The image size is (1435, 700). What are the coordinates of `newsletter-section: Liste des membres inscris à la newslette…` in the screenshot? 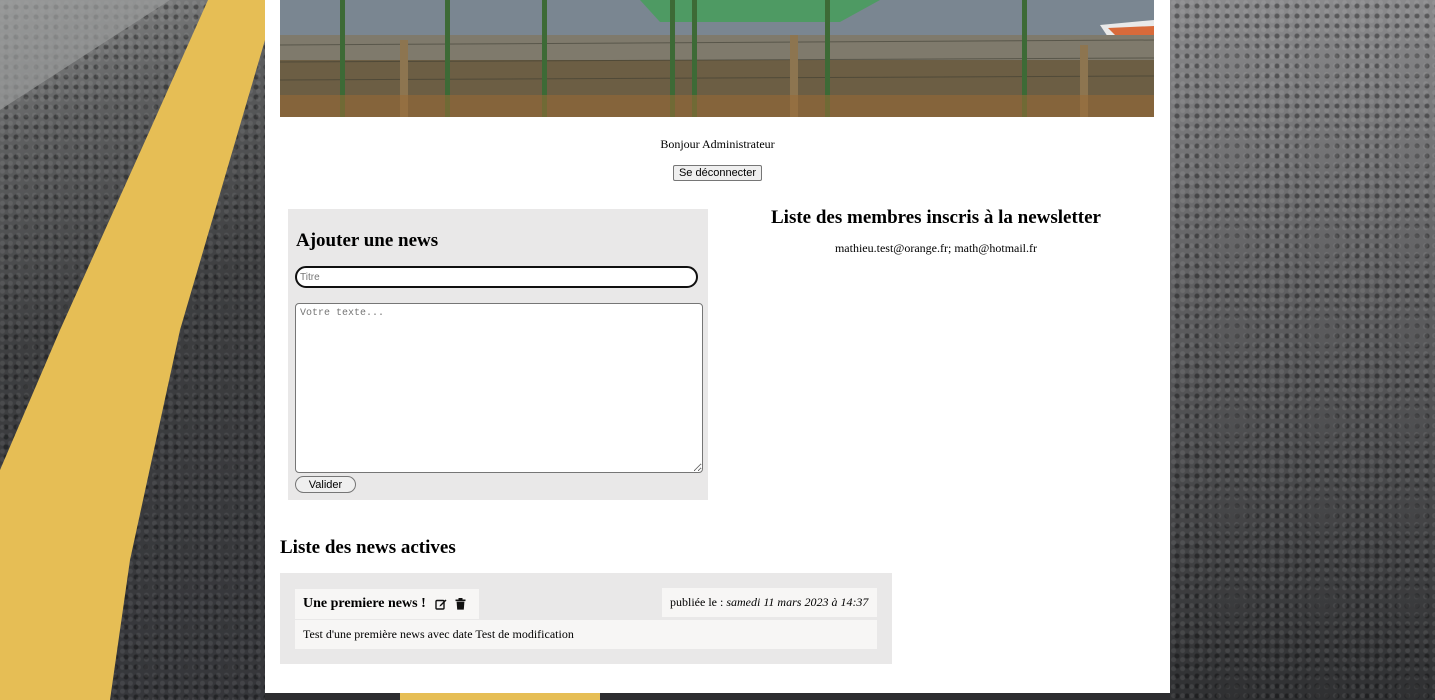 It's located at (936, 231).